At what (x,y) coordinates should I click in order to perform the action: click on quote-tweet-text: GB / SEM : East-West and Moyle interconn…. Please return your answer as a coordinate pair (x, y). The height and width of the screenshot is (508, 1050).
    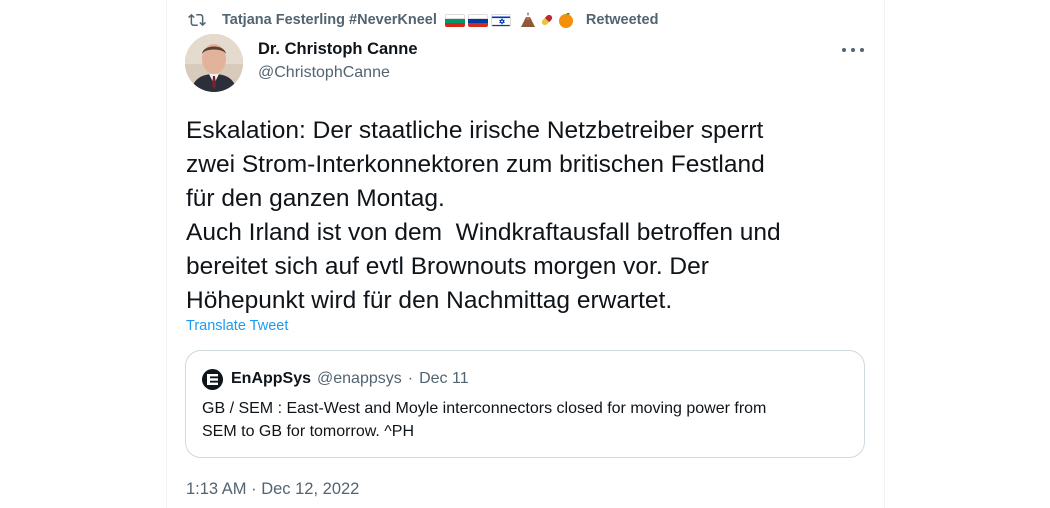
    Looking at the image, I should click on (527, 420).